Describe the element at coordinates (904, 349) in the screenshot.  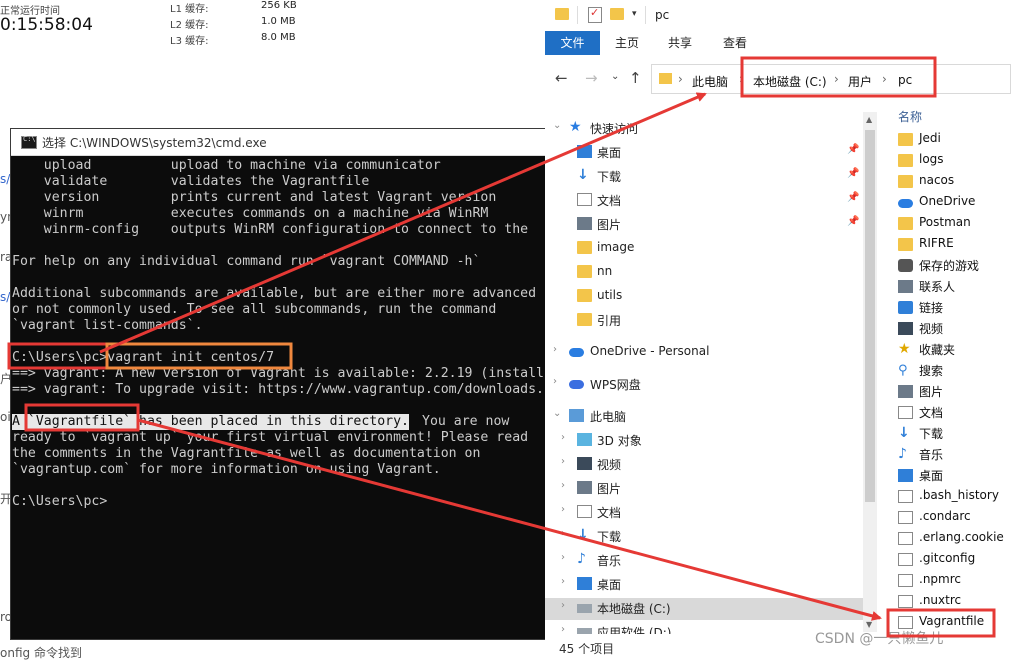
I see `favorites-icon: ★` at that location.